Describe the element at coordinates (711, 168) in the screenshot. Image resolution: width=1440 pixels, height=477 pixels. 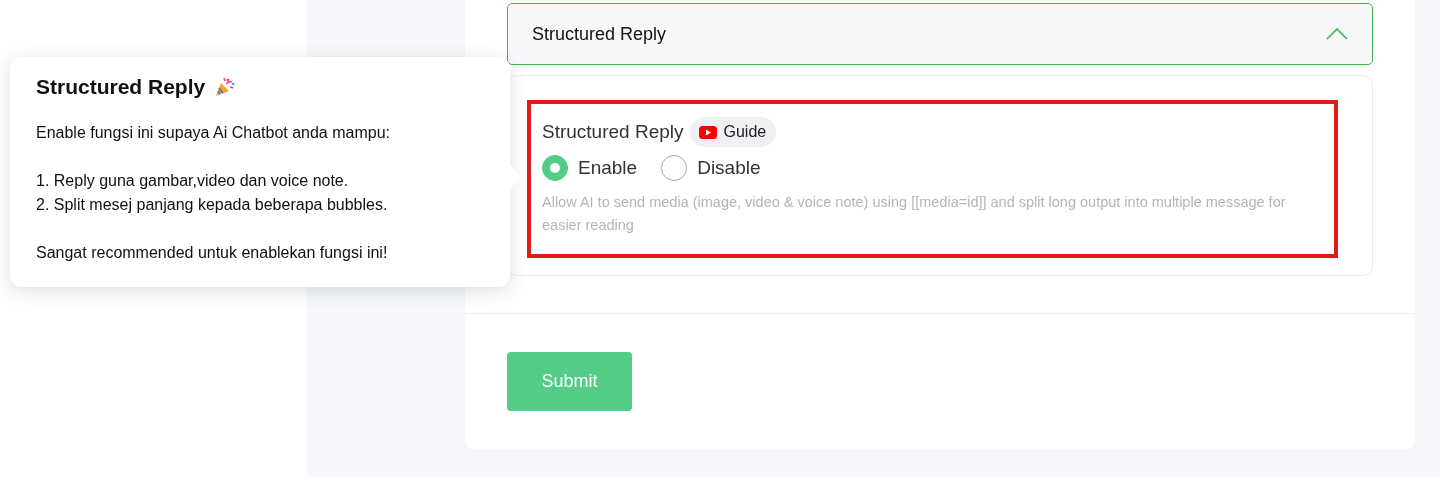
I see `radio-option: Disable` at that location.